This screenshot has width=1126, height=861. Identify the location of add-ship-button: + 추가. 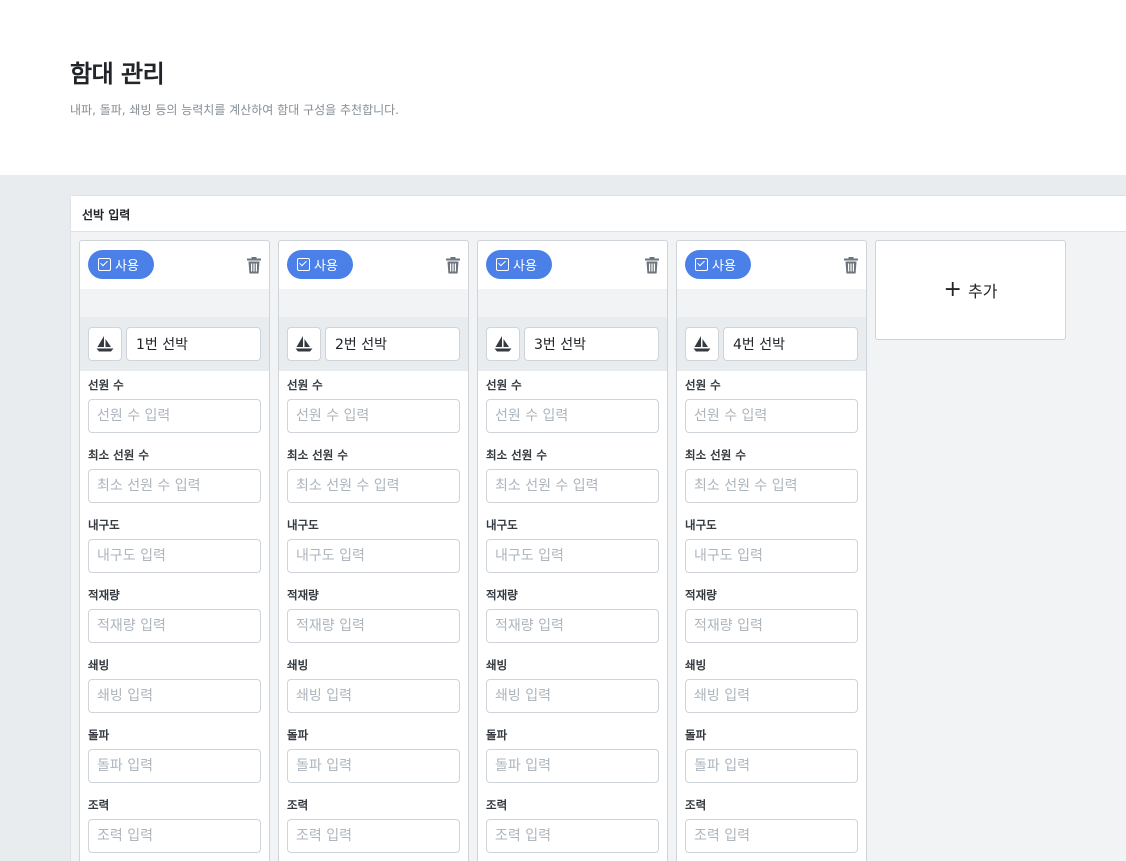
(970, 290).